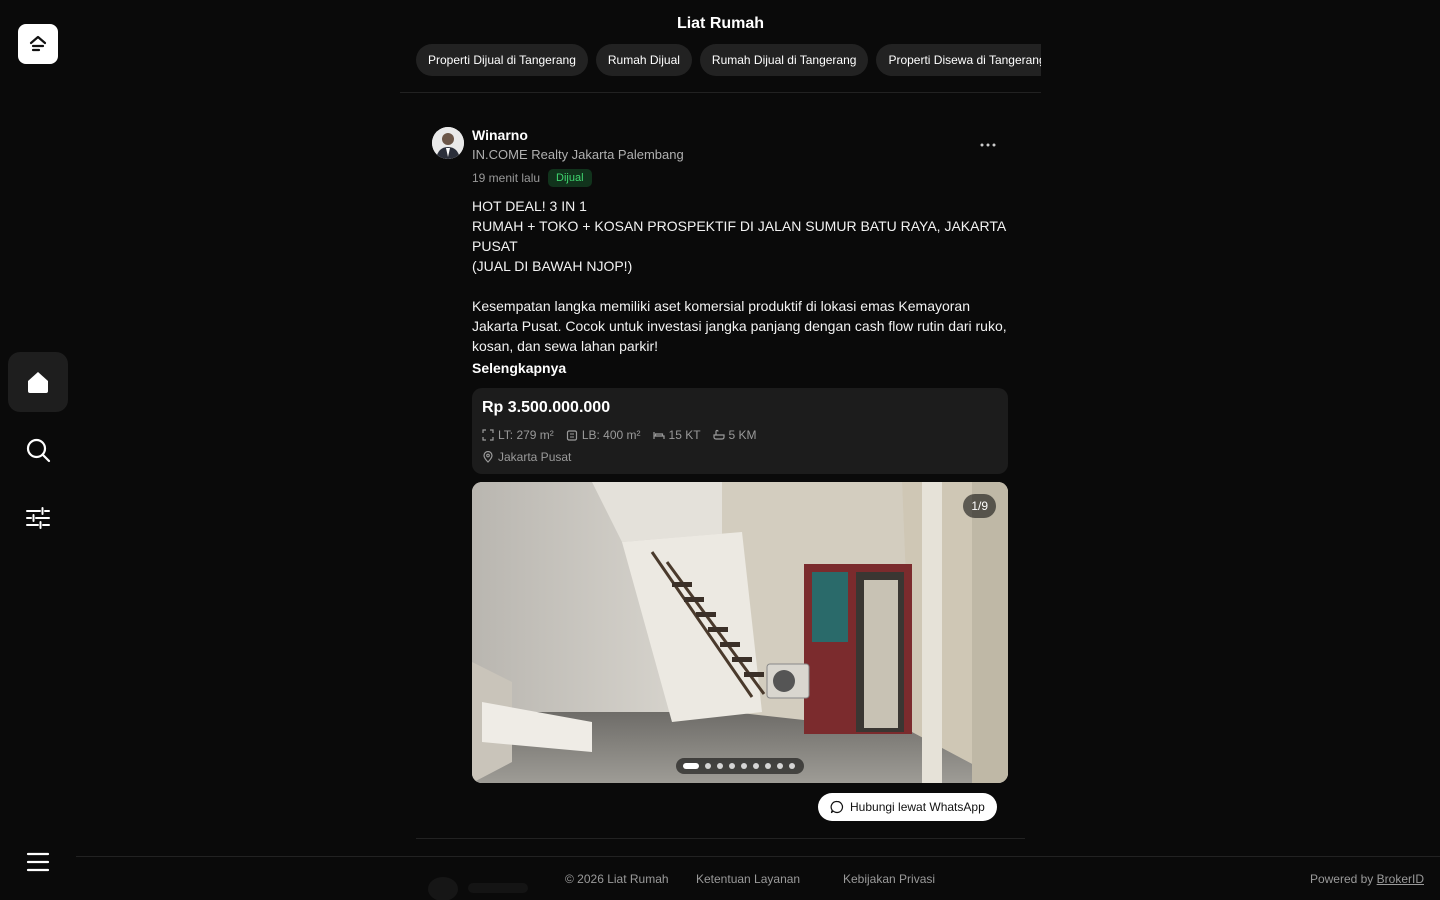 This screenshot has height=900, width=1440. I want to click on spec-bathrooms: 5 KM, so click(734, 435).